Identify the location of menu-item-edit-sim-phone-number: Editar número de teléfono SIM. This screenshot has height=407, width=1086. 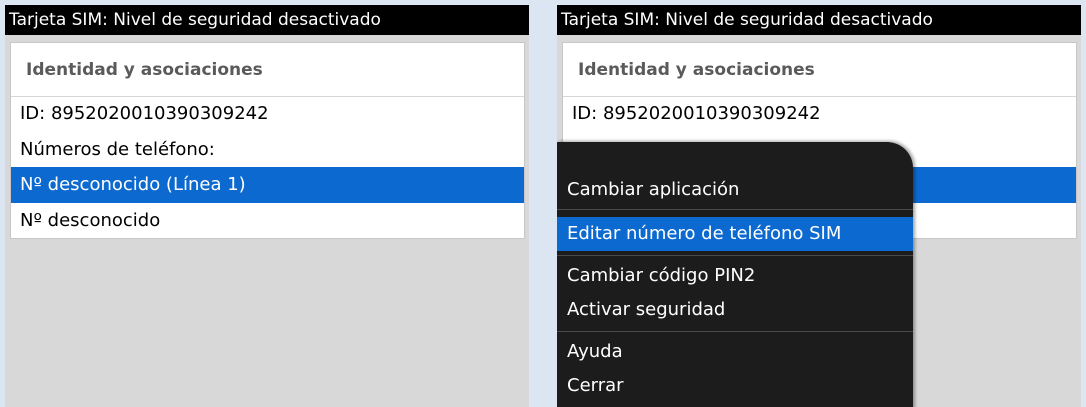
(735, 234).